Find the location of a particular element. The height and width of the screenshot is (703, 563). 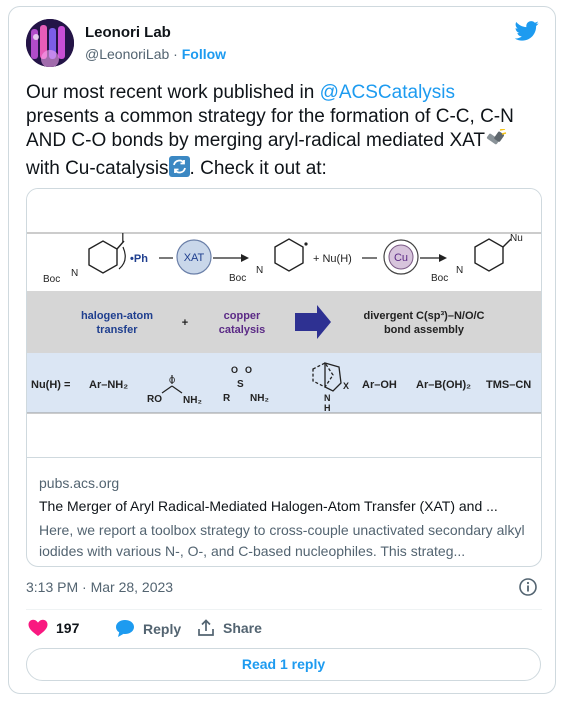

copper-label-1: copper is located at coordinates (242, 316).